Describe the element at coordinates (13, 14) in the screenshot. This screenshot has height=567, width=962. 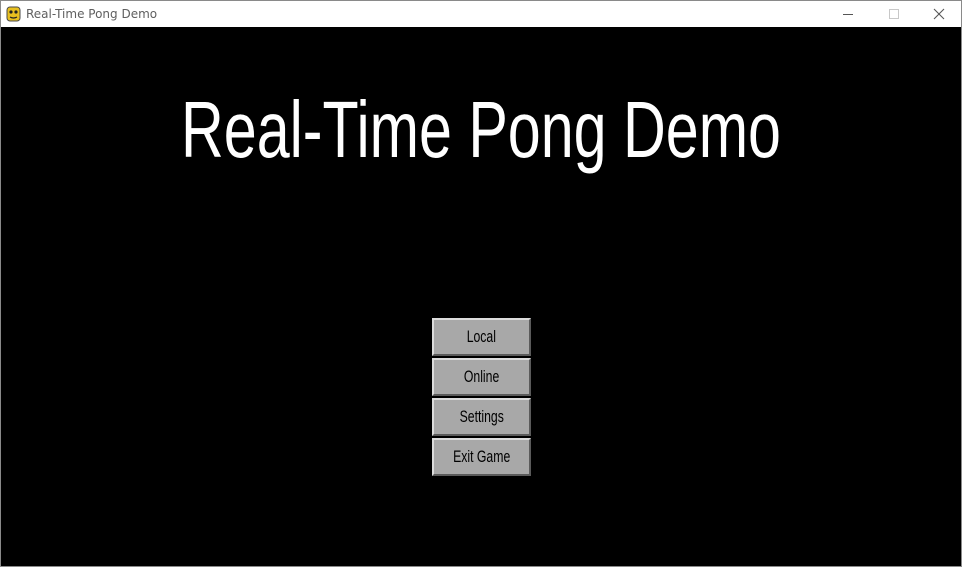
I see `app-icon` at that location.